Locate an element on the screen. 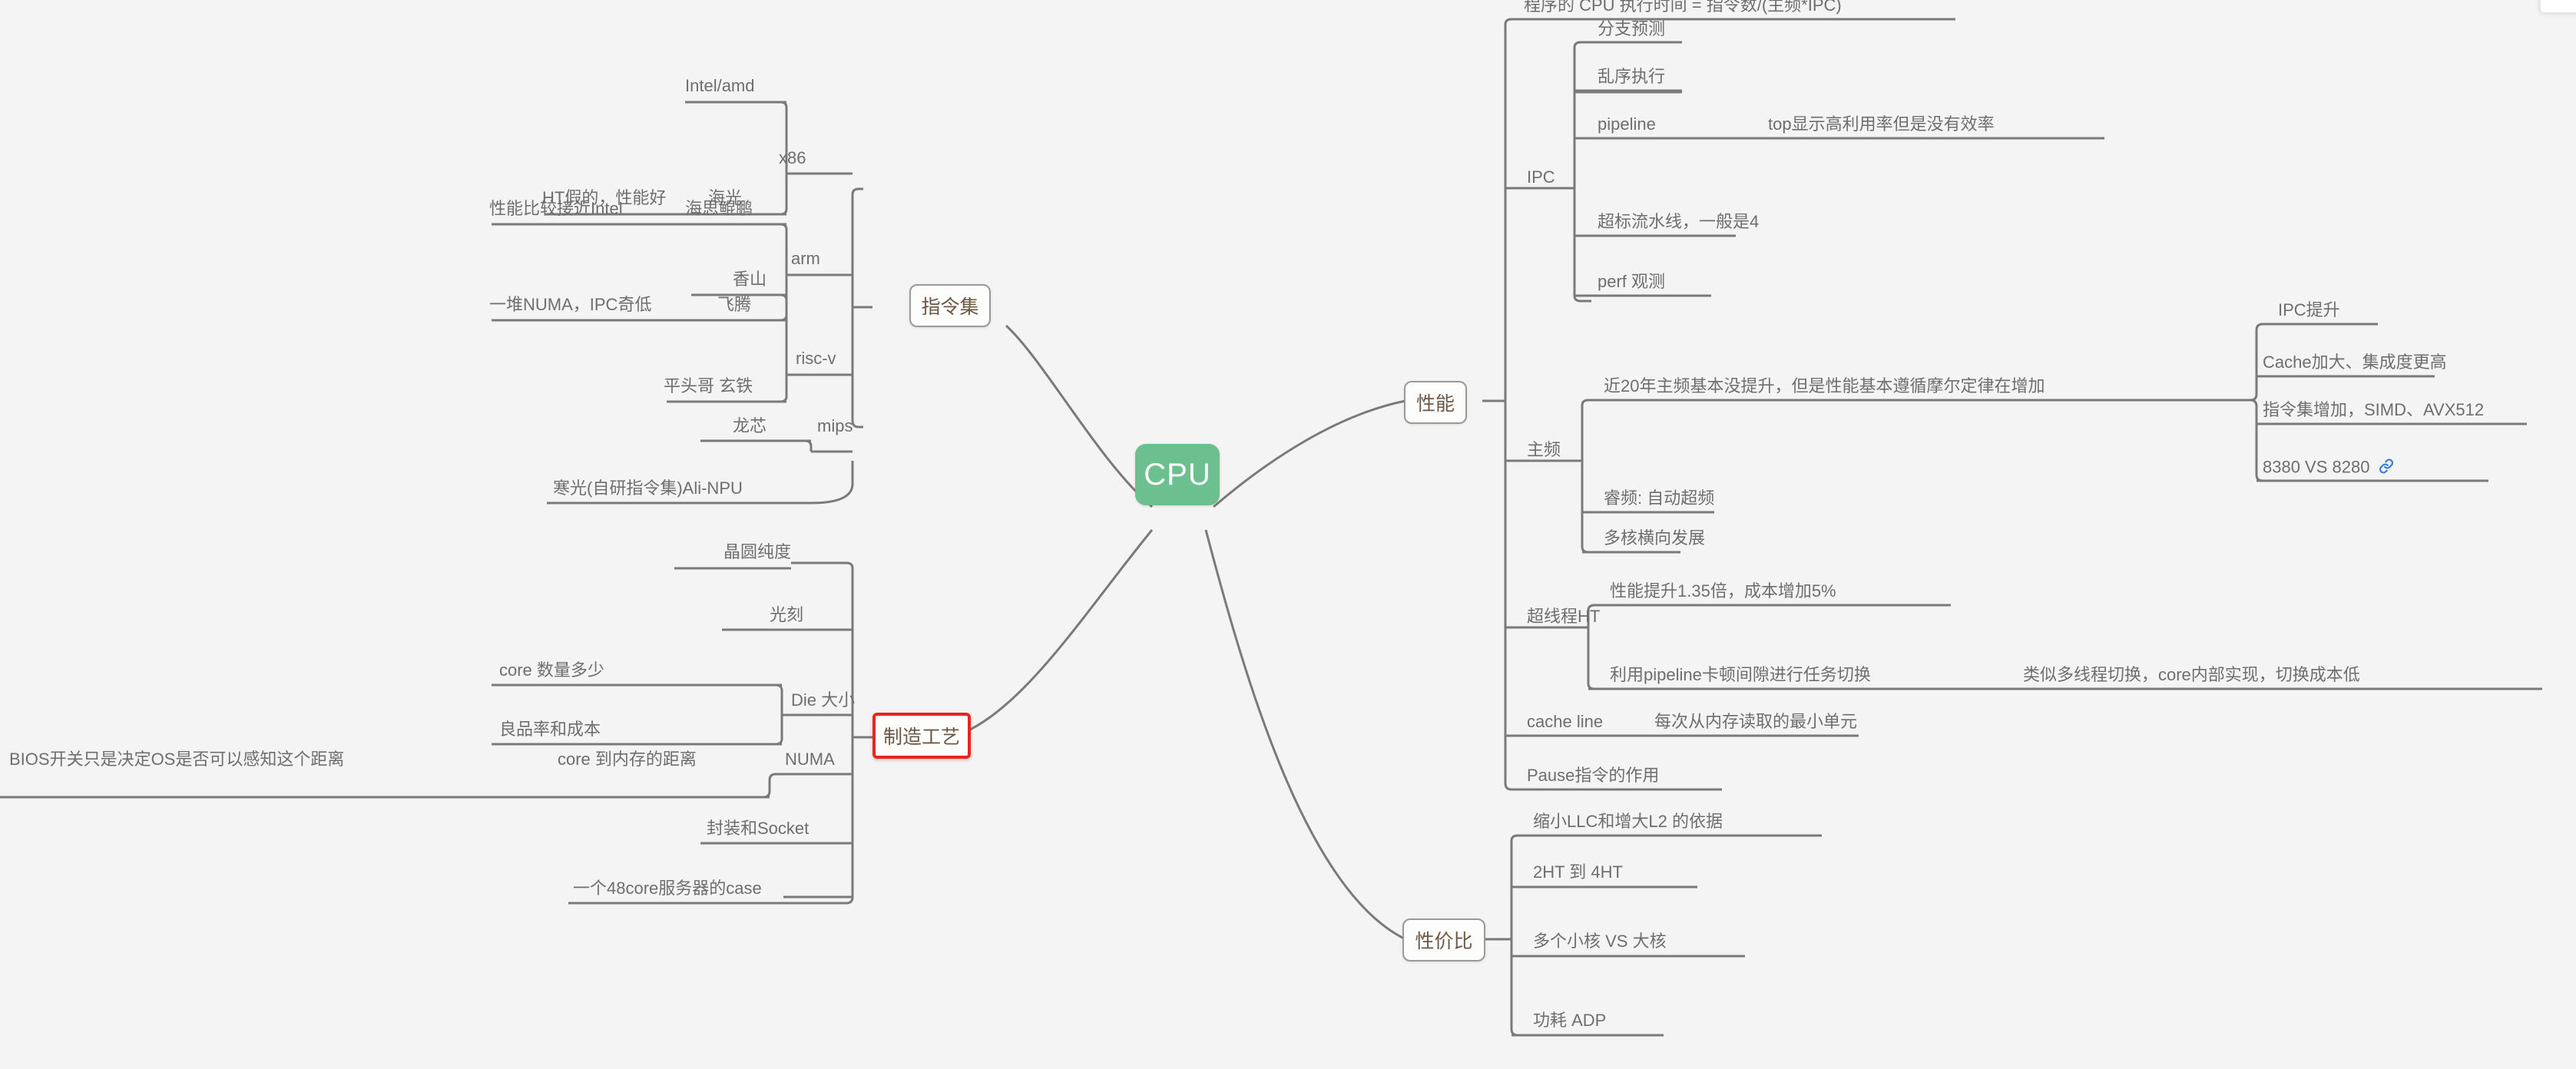  topic-manufacturing: 制造工艺 is located at coordinates (921, 736).